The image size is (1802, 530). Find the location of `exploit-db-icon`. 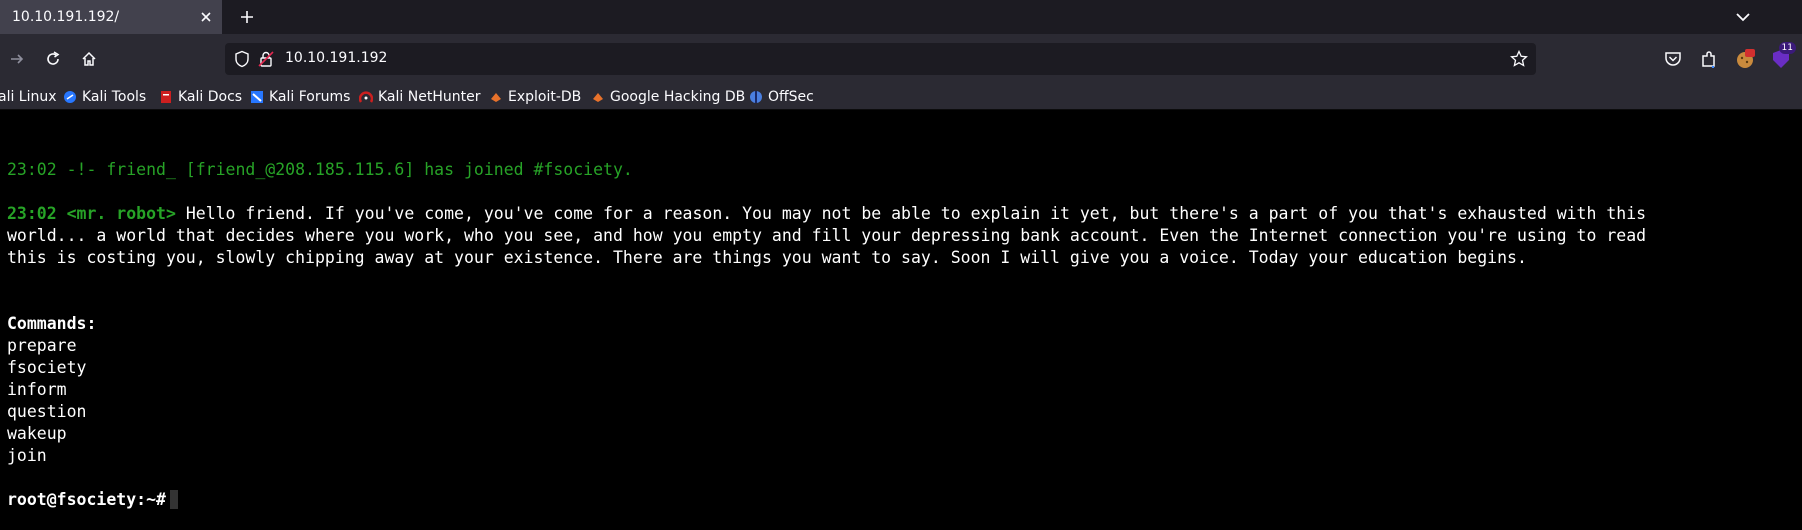

exploit-db-icon is located at coordinates (496, 97).